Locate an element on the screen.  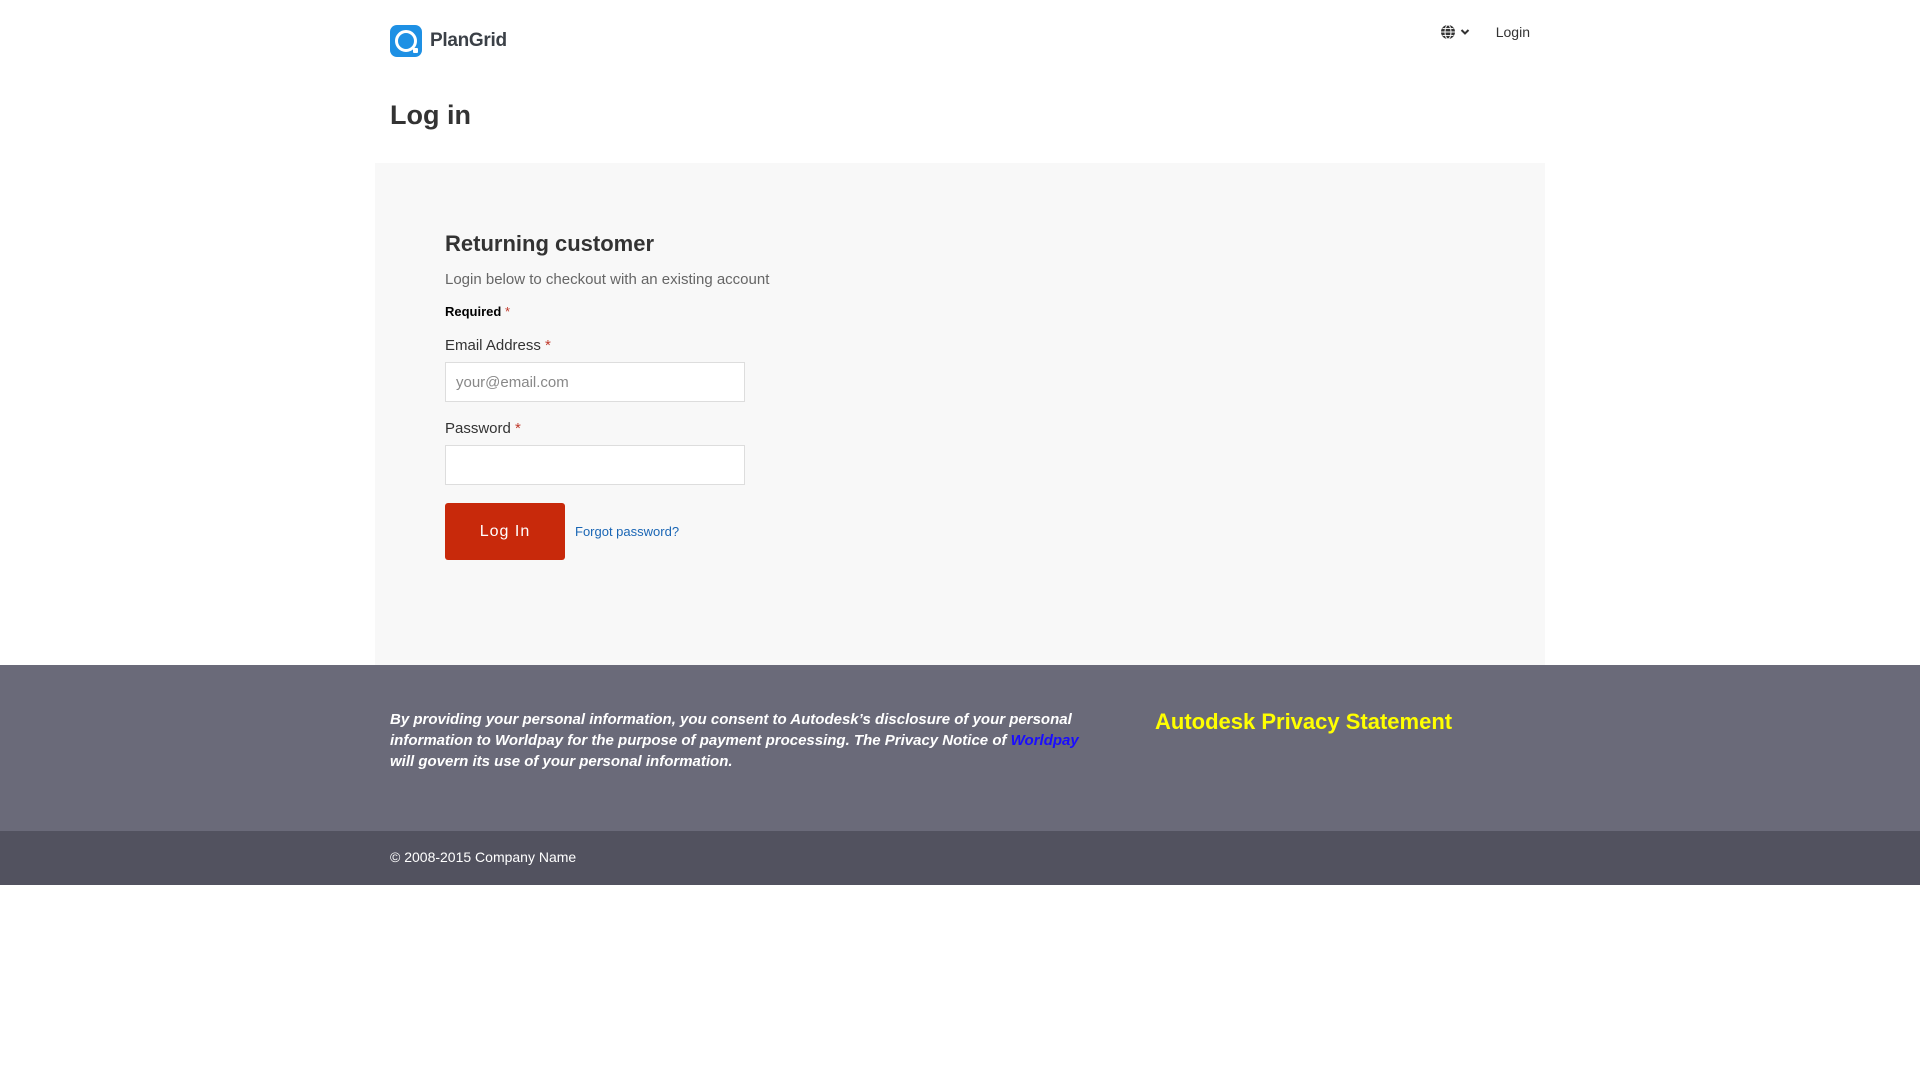
password-label-text: Password is located at coordinates (478, 428).